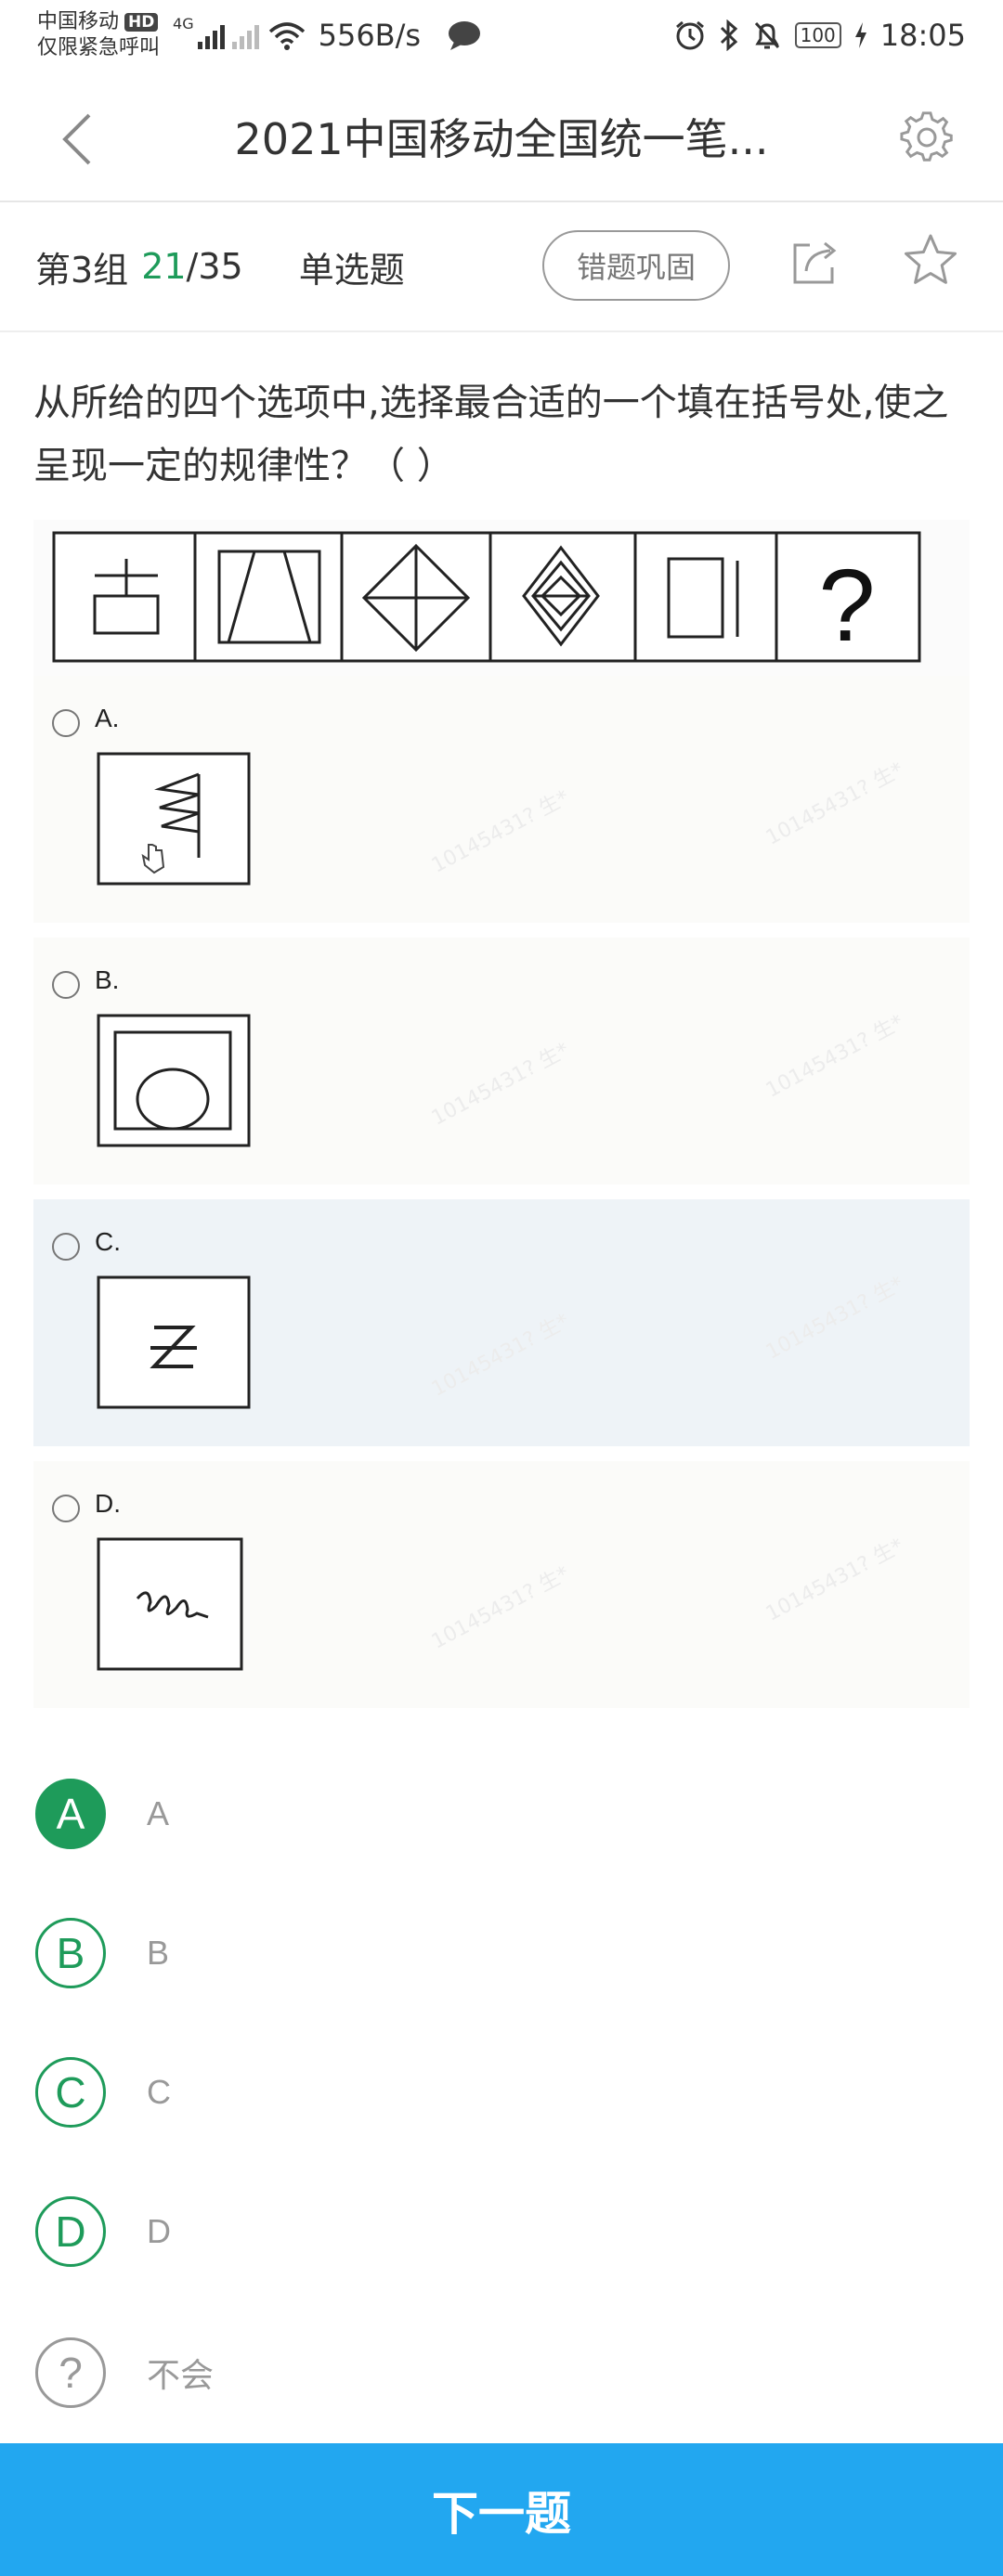 The width and height of the screenshot is (1003, 2576). I want to click on option-b-radio, so click(66, 985).